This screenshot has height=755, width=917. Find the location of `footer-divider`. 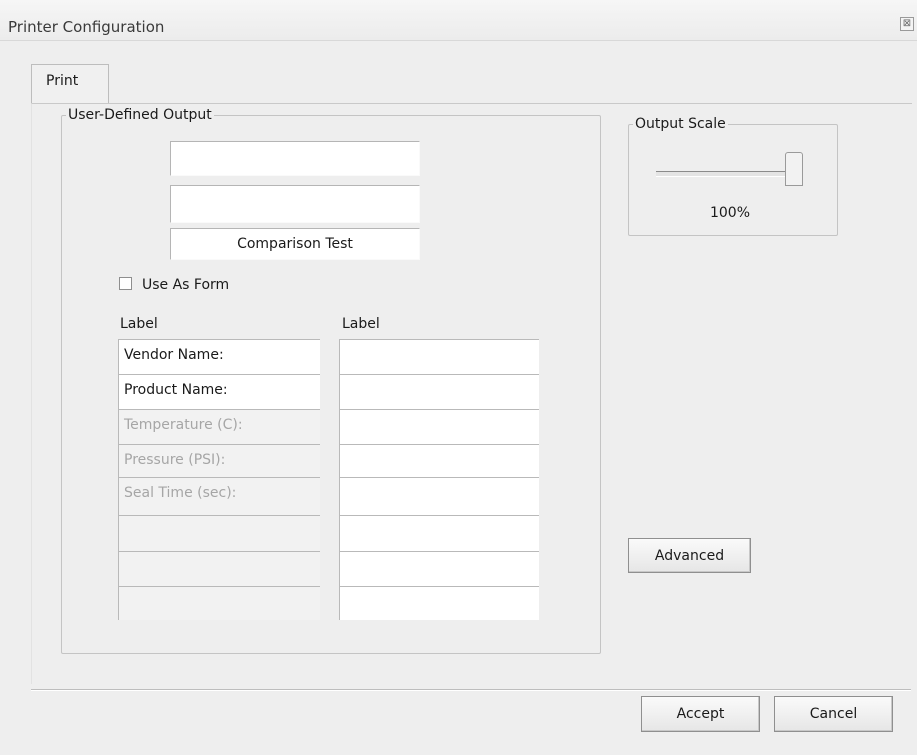

footer-divider is located at coordinates (471, 690).